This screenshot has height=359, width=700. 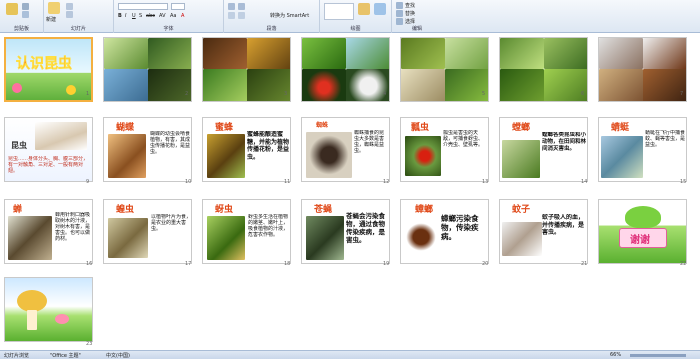 I want to click on slide-thumbnail-20: 蟑螂 蟑螂污染食物，传染疾病。, so click(x=444, y=231).